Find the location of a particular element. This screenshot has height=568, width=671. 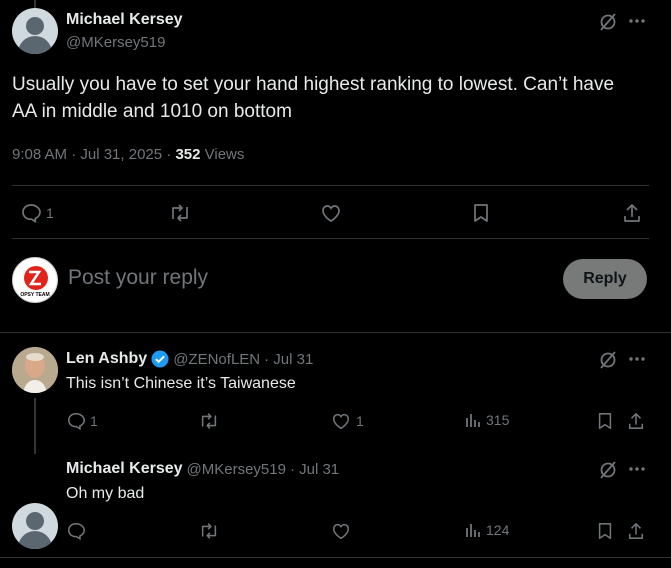

post-meta: 9:08 AM · Jul 31, 2025 · 352 Views is located at coordinates (128, 154).